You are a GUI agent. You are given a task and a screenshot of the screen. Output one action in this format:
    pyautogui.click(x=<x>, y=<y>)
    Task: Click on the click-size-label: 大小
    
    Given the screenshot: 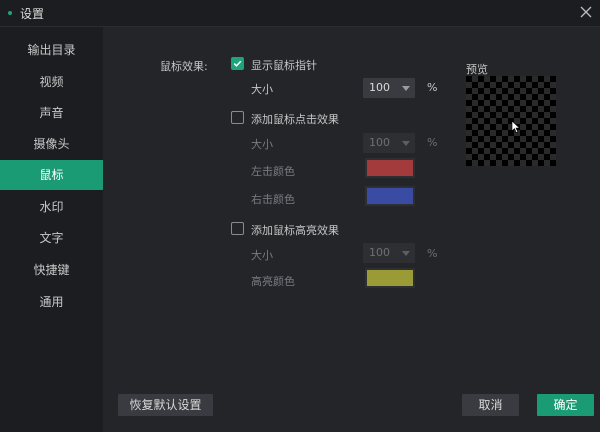 What is the action you would take?
    pyautogui.click(x=262, y=144)
    